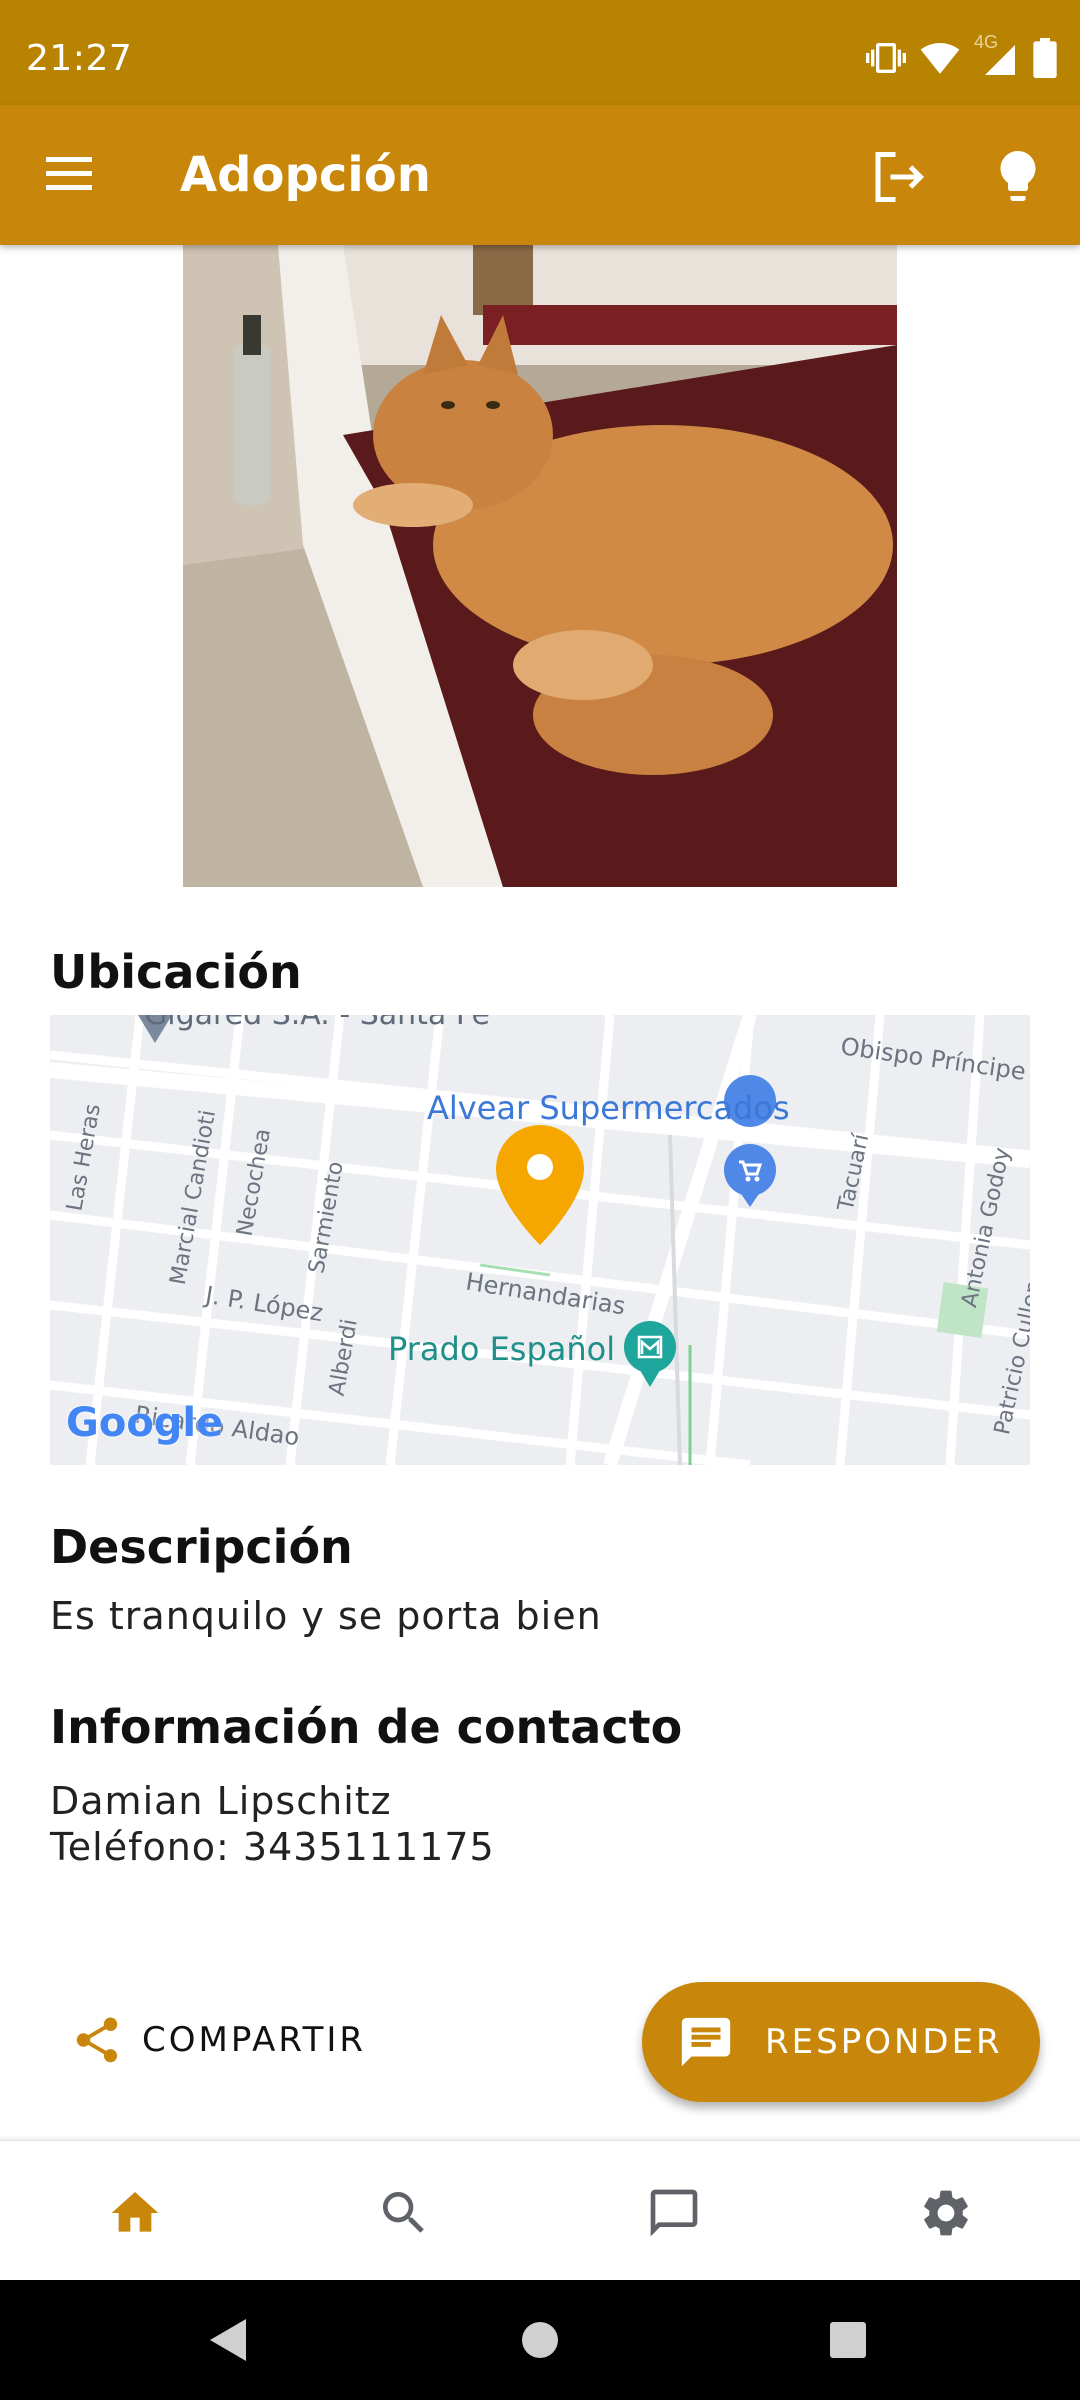  What do you see at coordinates (540, 175) in the screenshot?
I see `app-bar: Adopción` at bounding box center [540, 175].